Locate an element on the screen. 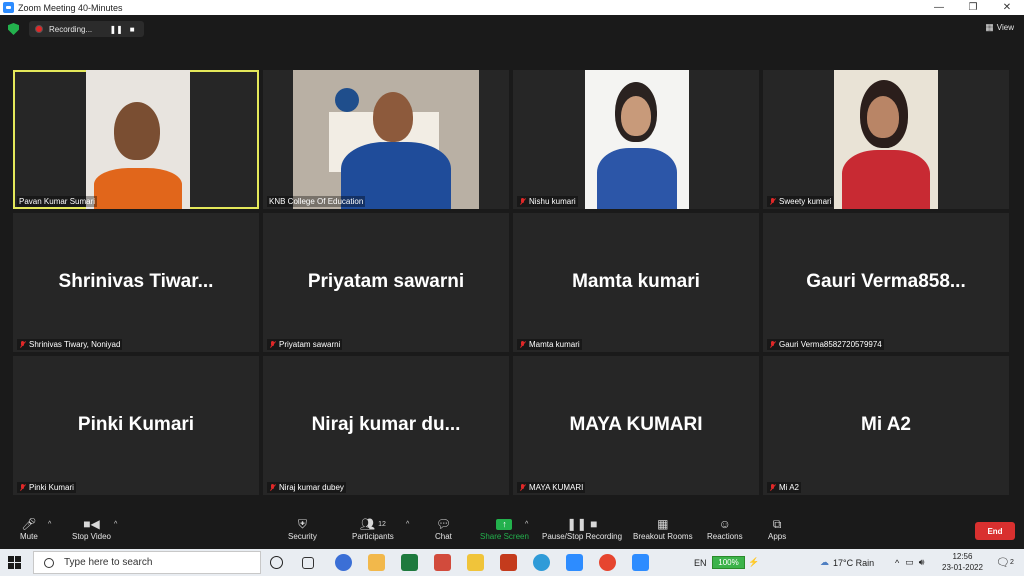  window-title: Zoom Meeting 40-Minutes is located at coordinates (70, 7).